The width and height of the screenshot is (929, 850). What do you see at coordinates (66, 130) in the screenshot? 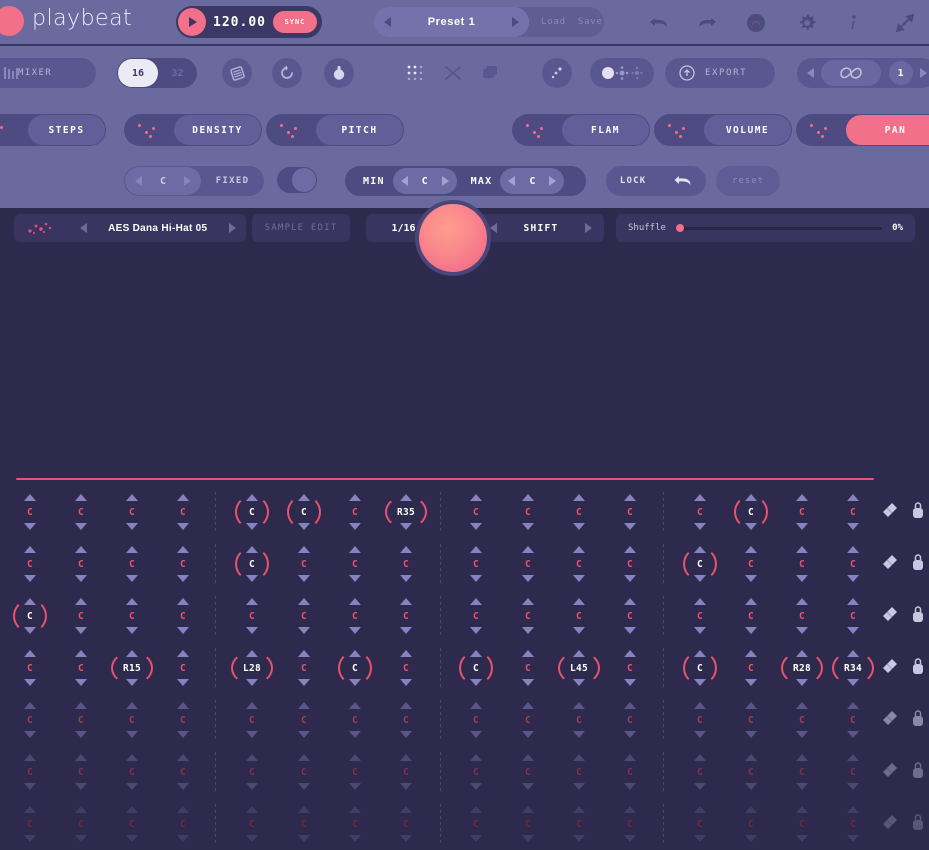
I see `param-steps-cap: STEPS` at bounding box center [66, 130].